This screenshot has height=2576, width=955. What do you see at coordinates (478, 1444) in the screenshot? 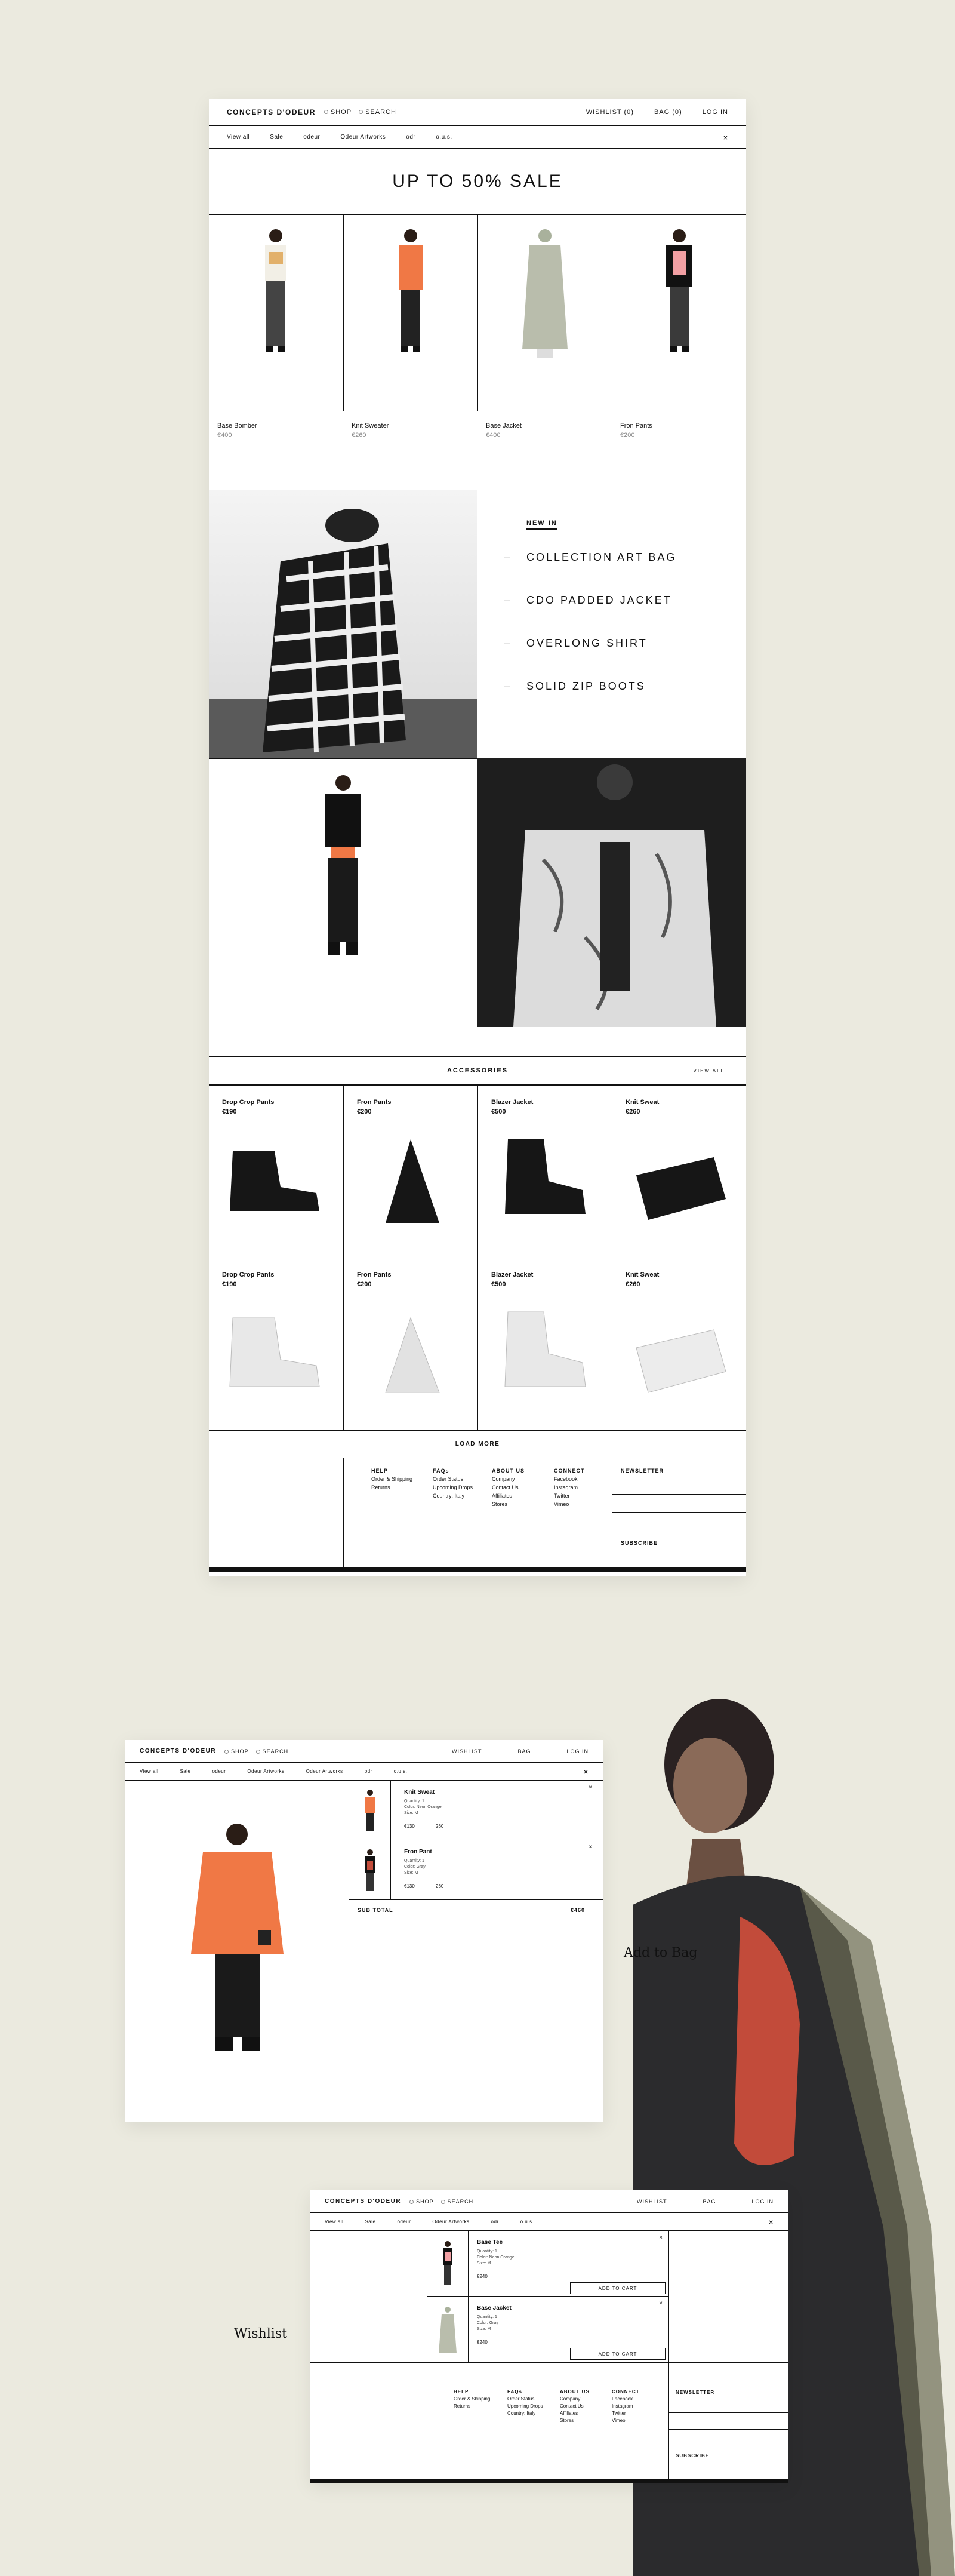
I see `load-more-button: LOAD MORE` at bounding box center [478, 1444].